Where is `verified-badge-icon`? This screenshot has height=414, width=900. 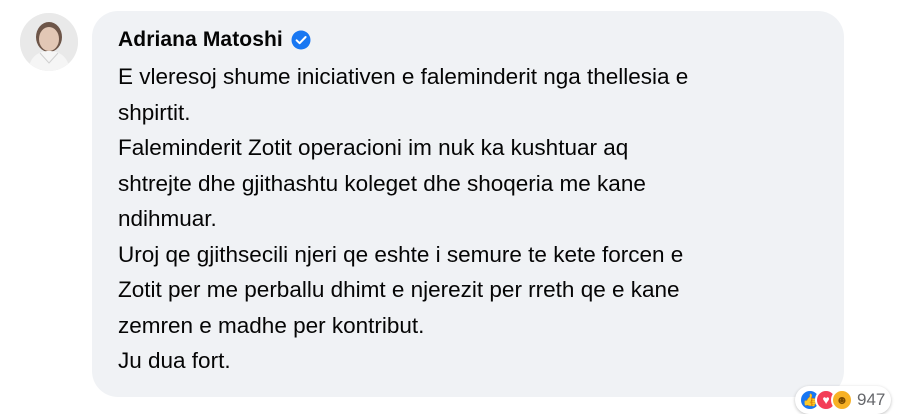 verified-badge-icon is located at coordinates (301, 40).